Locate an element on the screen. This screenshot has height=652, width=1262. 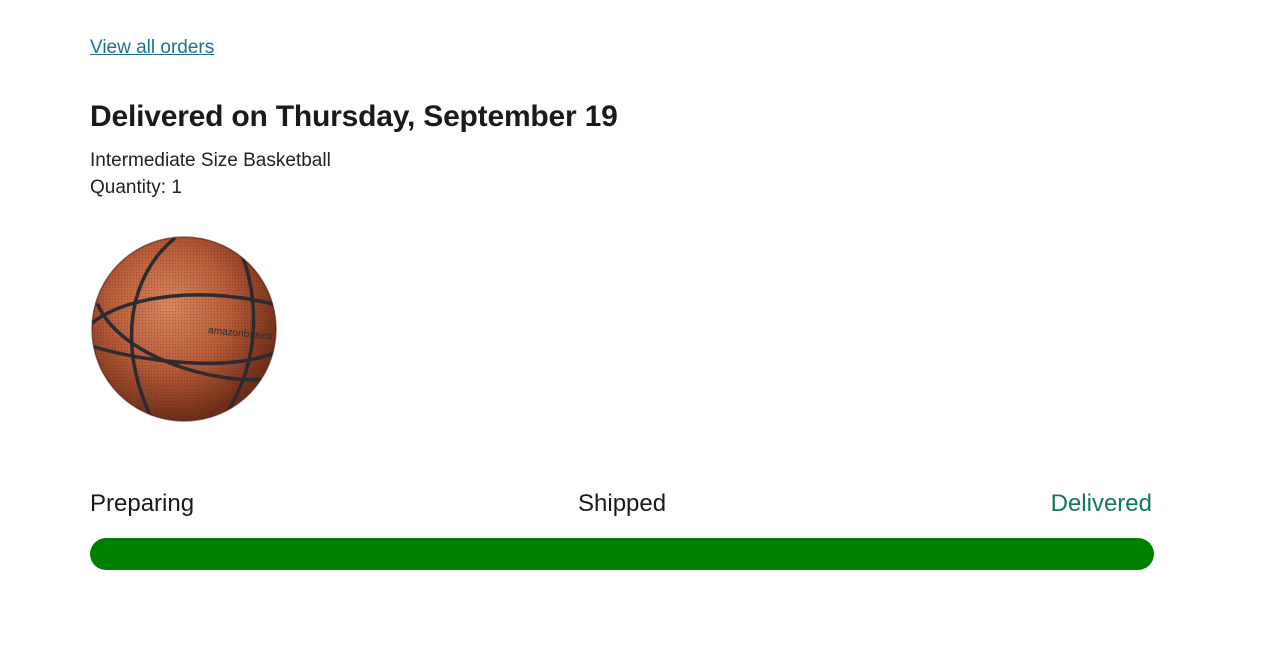
step-delivered: Delivered is located at coordinates (1101, 503).